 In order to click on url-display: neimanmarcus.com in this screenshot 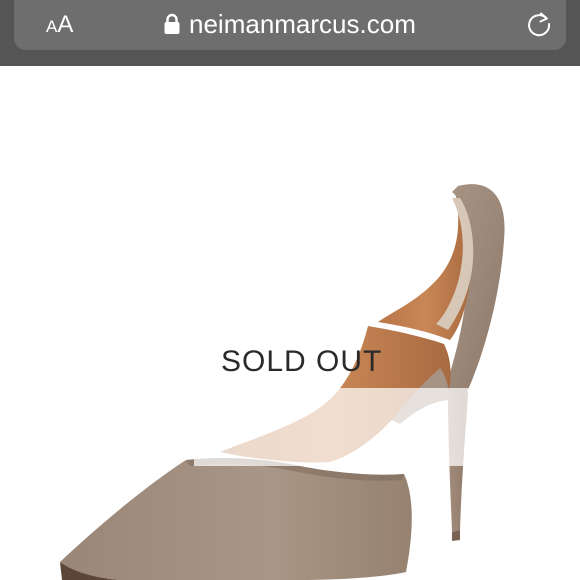, I will do `click(289, 24)`.